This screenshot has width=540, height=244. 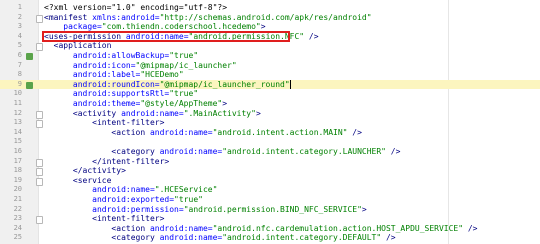 What do you see at coordinates (104, 123) in the screenshot?
I see `code-text: <intent-filter>` at bounding box center [104, 123].